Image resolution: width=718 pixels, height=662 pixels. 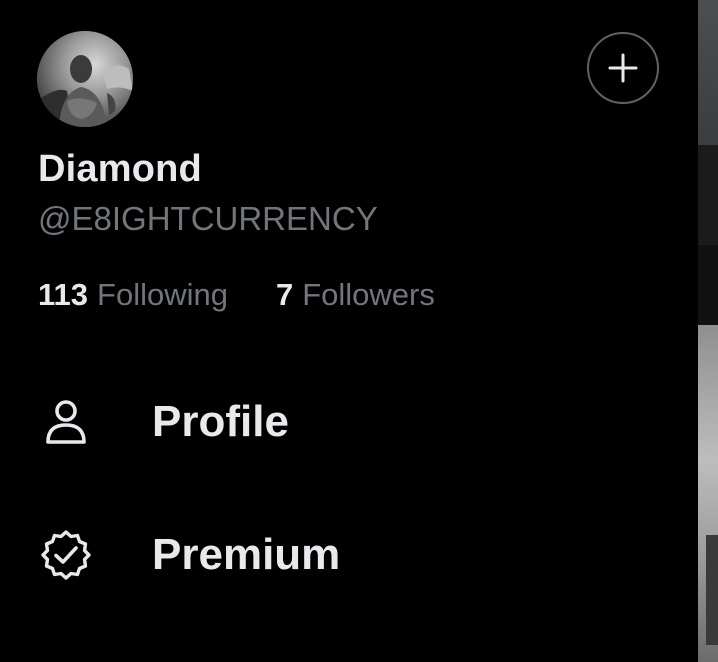 I want to click on followers-count: 7, so click(x=284, y=294).